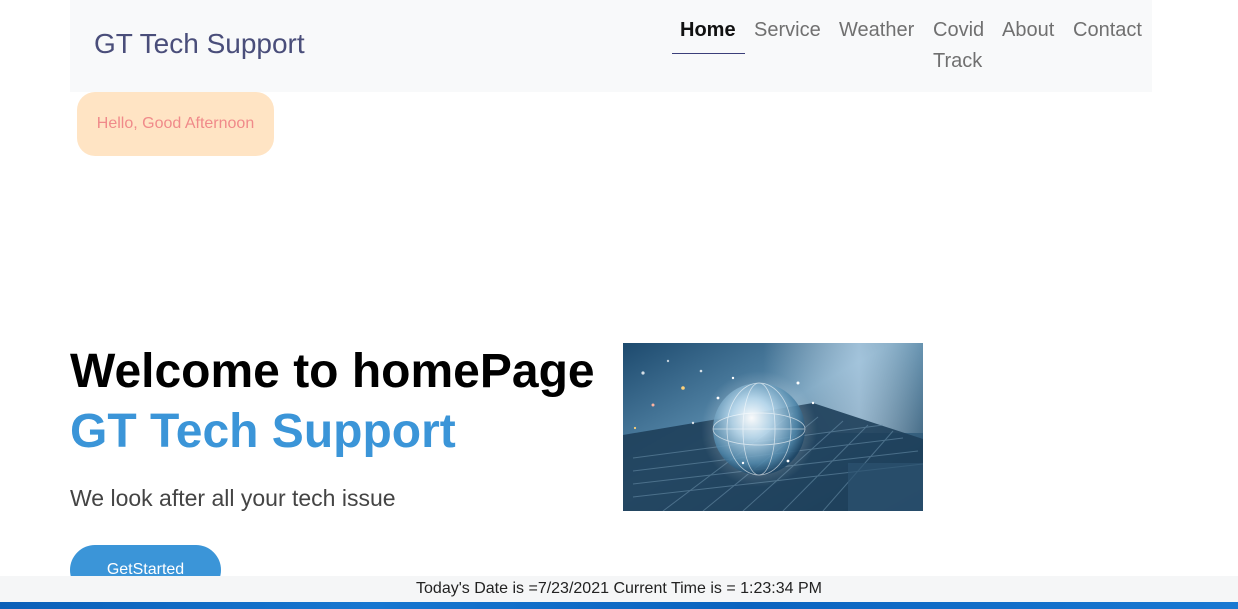  I want to click on nav-item-covid-track: Covid Track, so click(963, 46).